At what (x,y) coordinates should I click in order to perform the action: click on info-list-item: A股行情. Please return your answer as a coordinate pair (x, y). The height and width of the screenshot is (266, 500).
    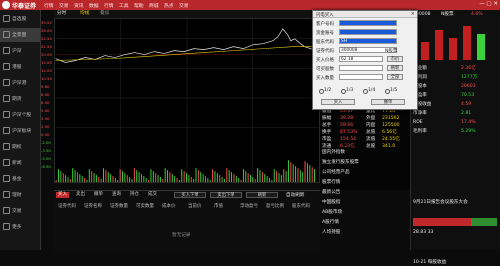
    Looking at the image, I should click on (330, 223).